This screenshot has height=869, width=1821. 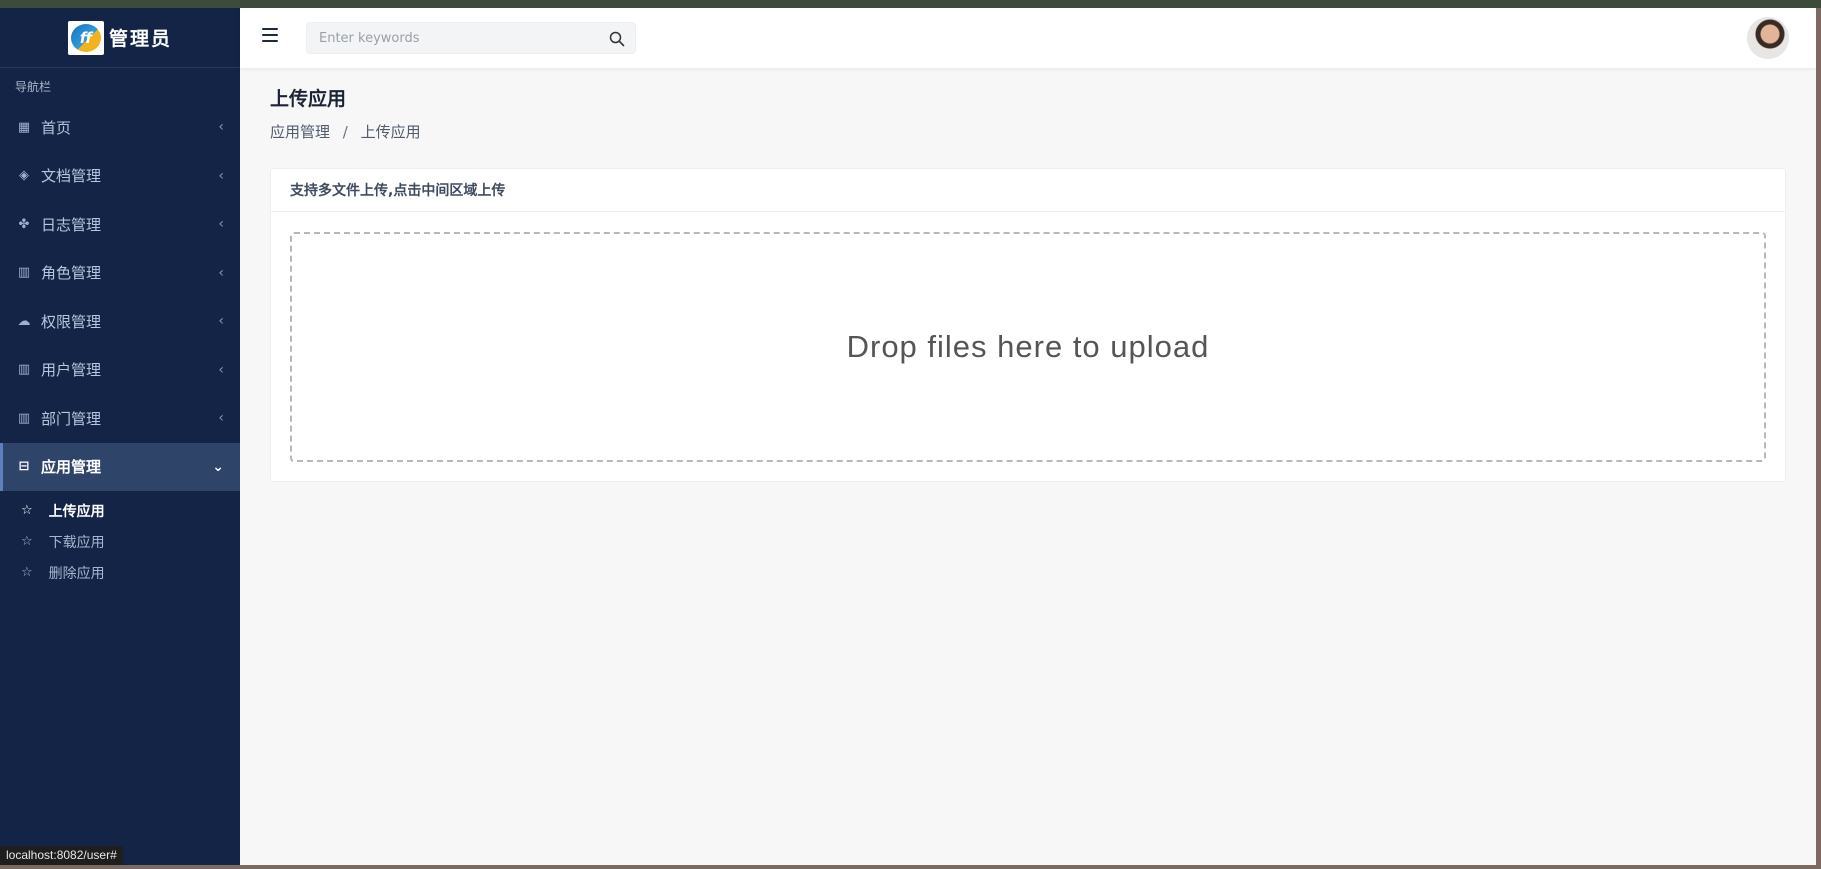 What do you see at coordinates (390, 132) in the screenshot?
I see `breadcrumb-current: 上传应用` at bounding box center [390, 132].